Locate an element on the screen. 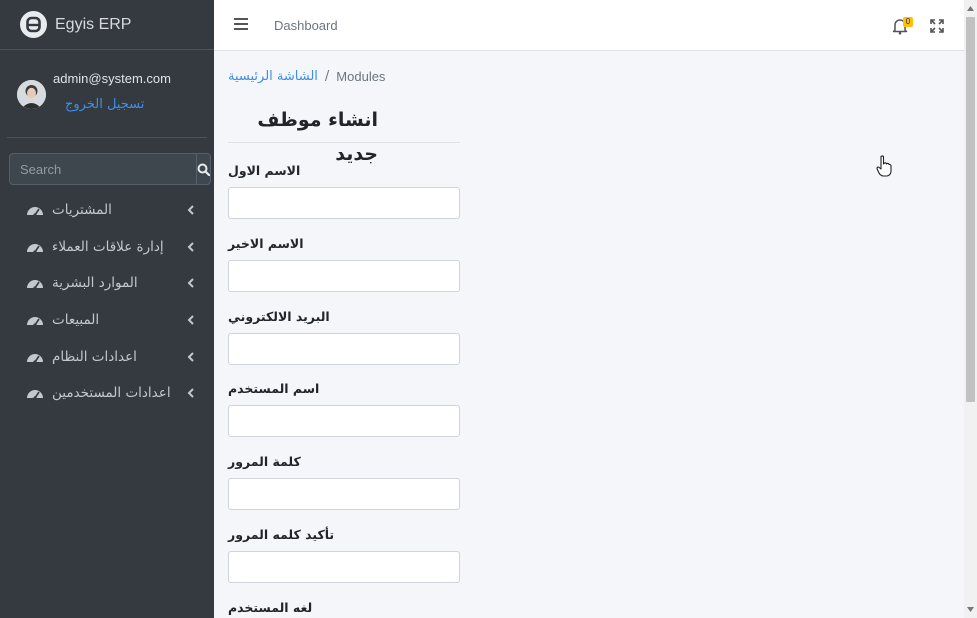 This screenshot has height=618, width=977. last-name-group: الاسم الاخير is located at coordinates (344, 264).